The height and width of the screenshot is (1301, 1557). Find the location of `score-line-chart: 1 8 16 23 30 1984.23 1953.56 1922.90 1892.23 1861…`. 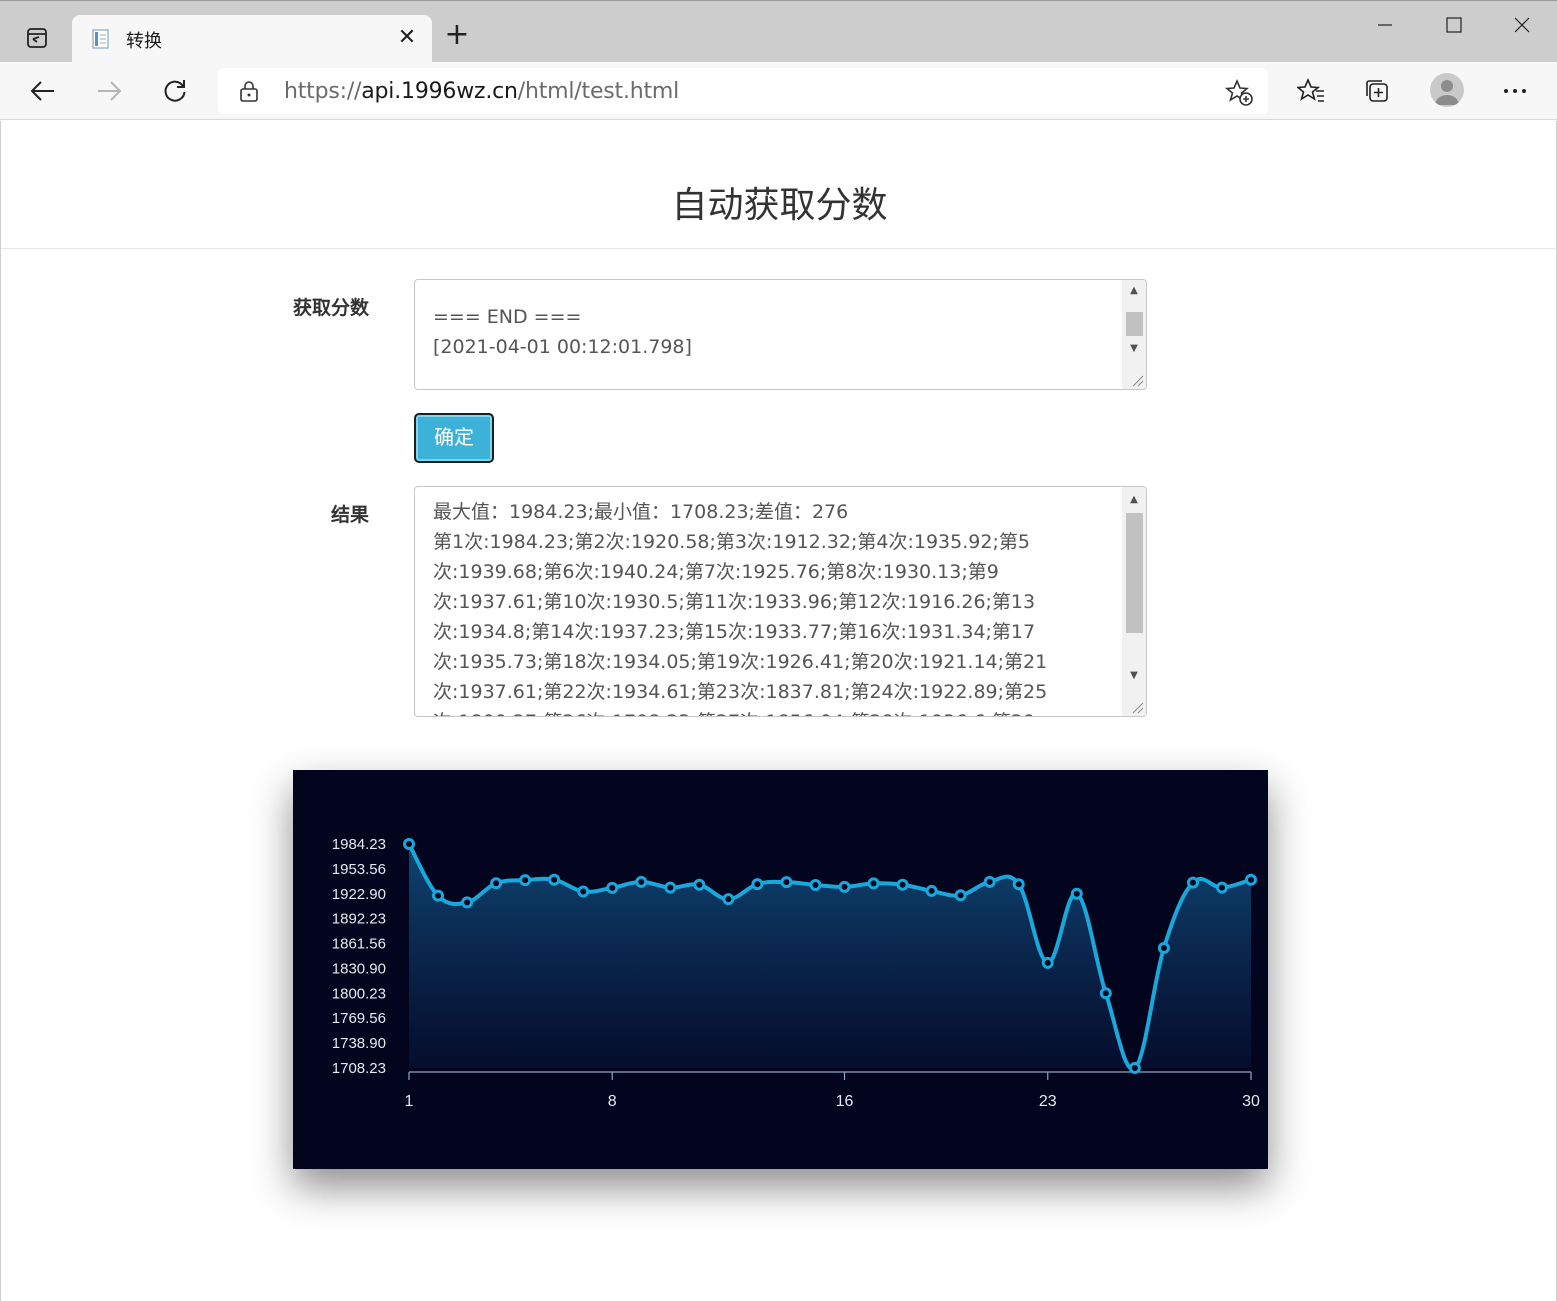

score-line-chart: 1 8 16 23 30 1984.23 1953.56 1922.90 1892.23 1861… is located at coordinates (796, 973).